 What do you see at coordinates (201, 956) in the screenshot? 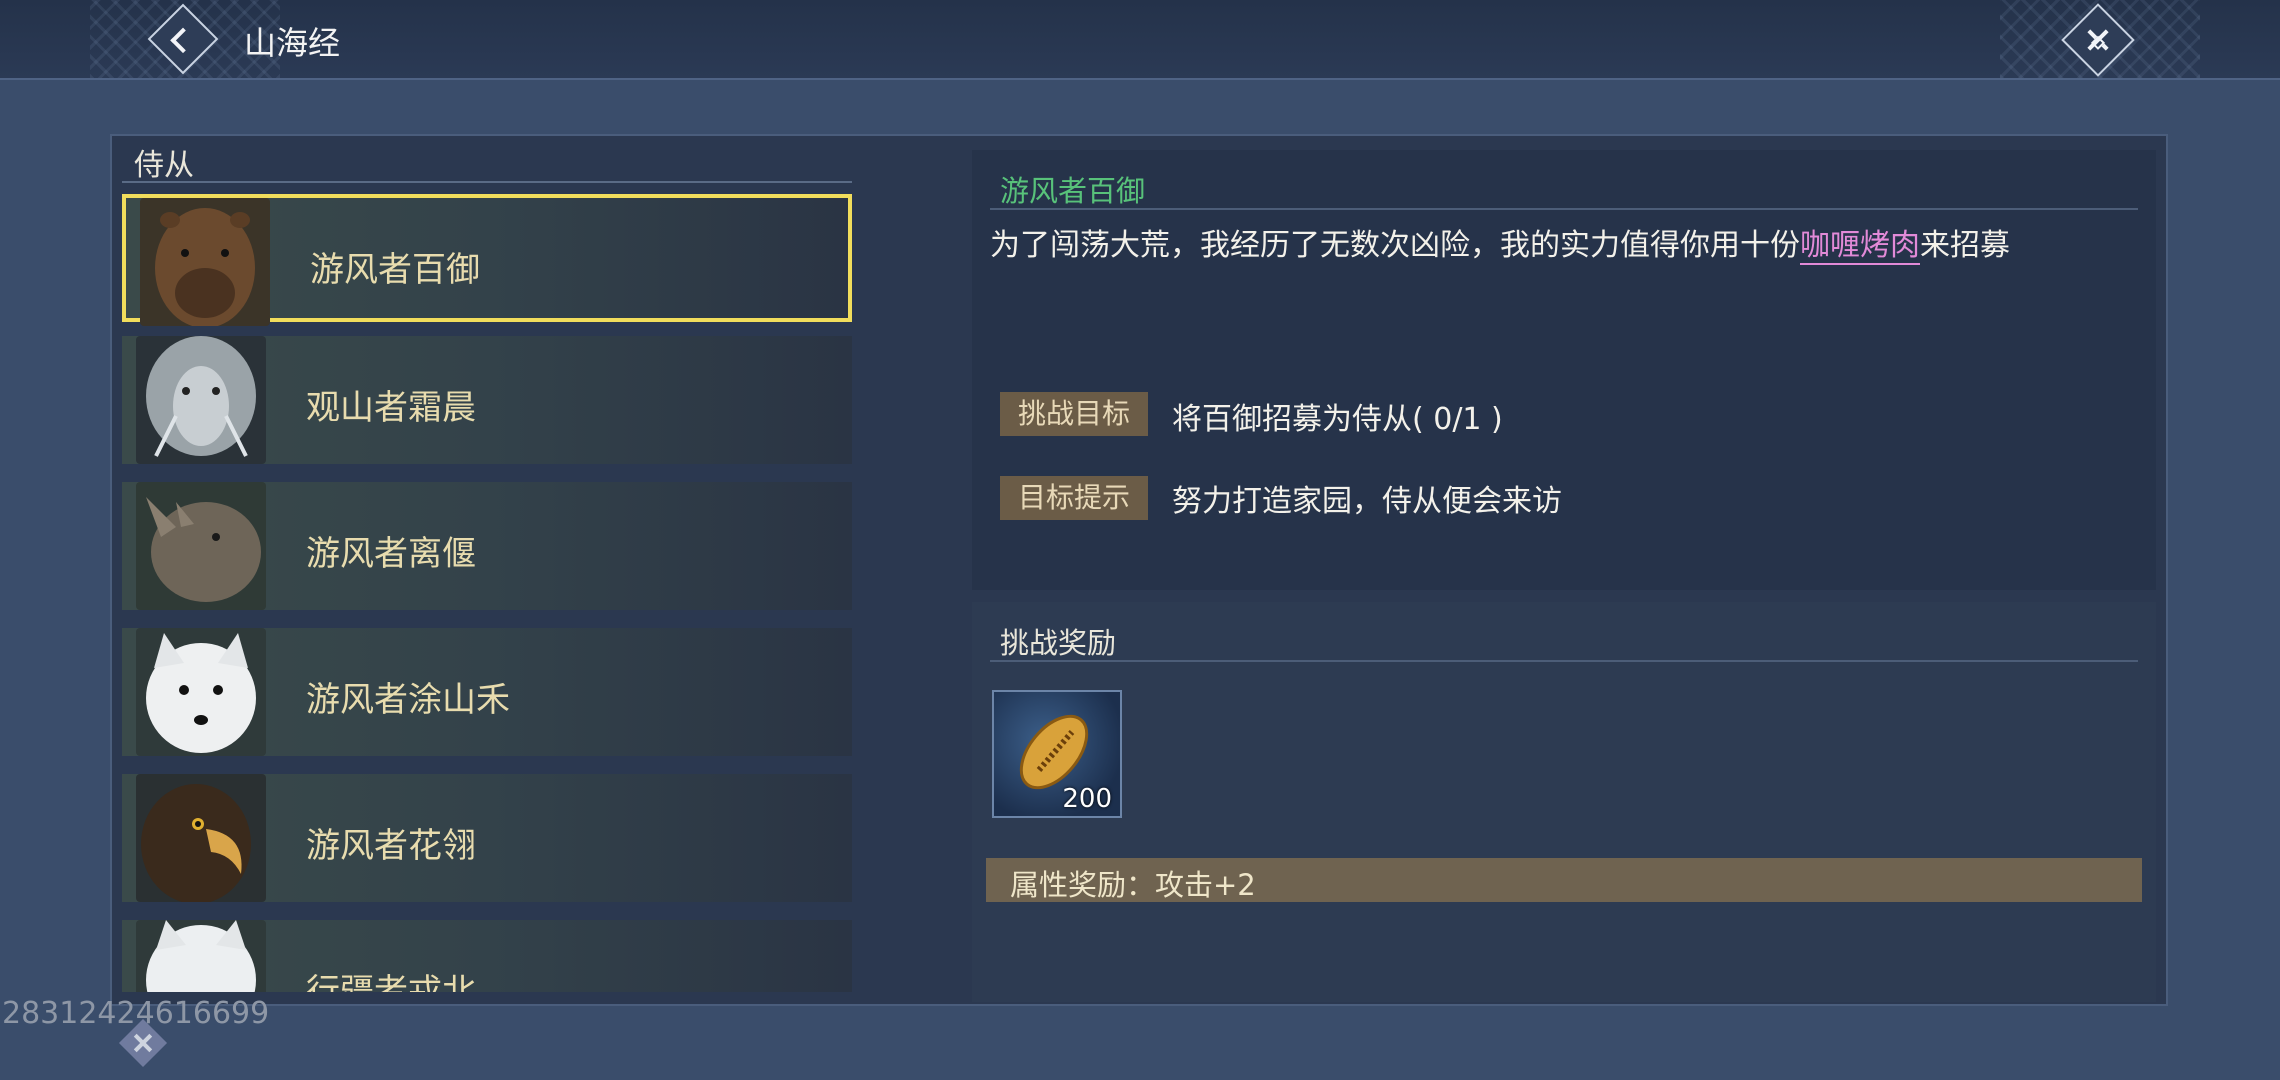
I see `white-beast-portrait` at bounding box center [201, 956].